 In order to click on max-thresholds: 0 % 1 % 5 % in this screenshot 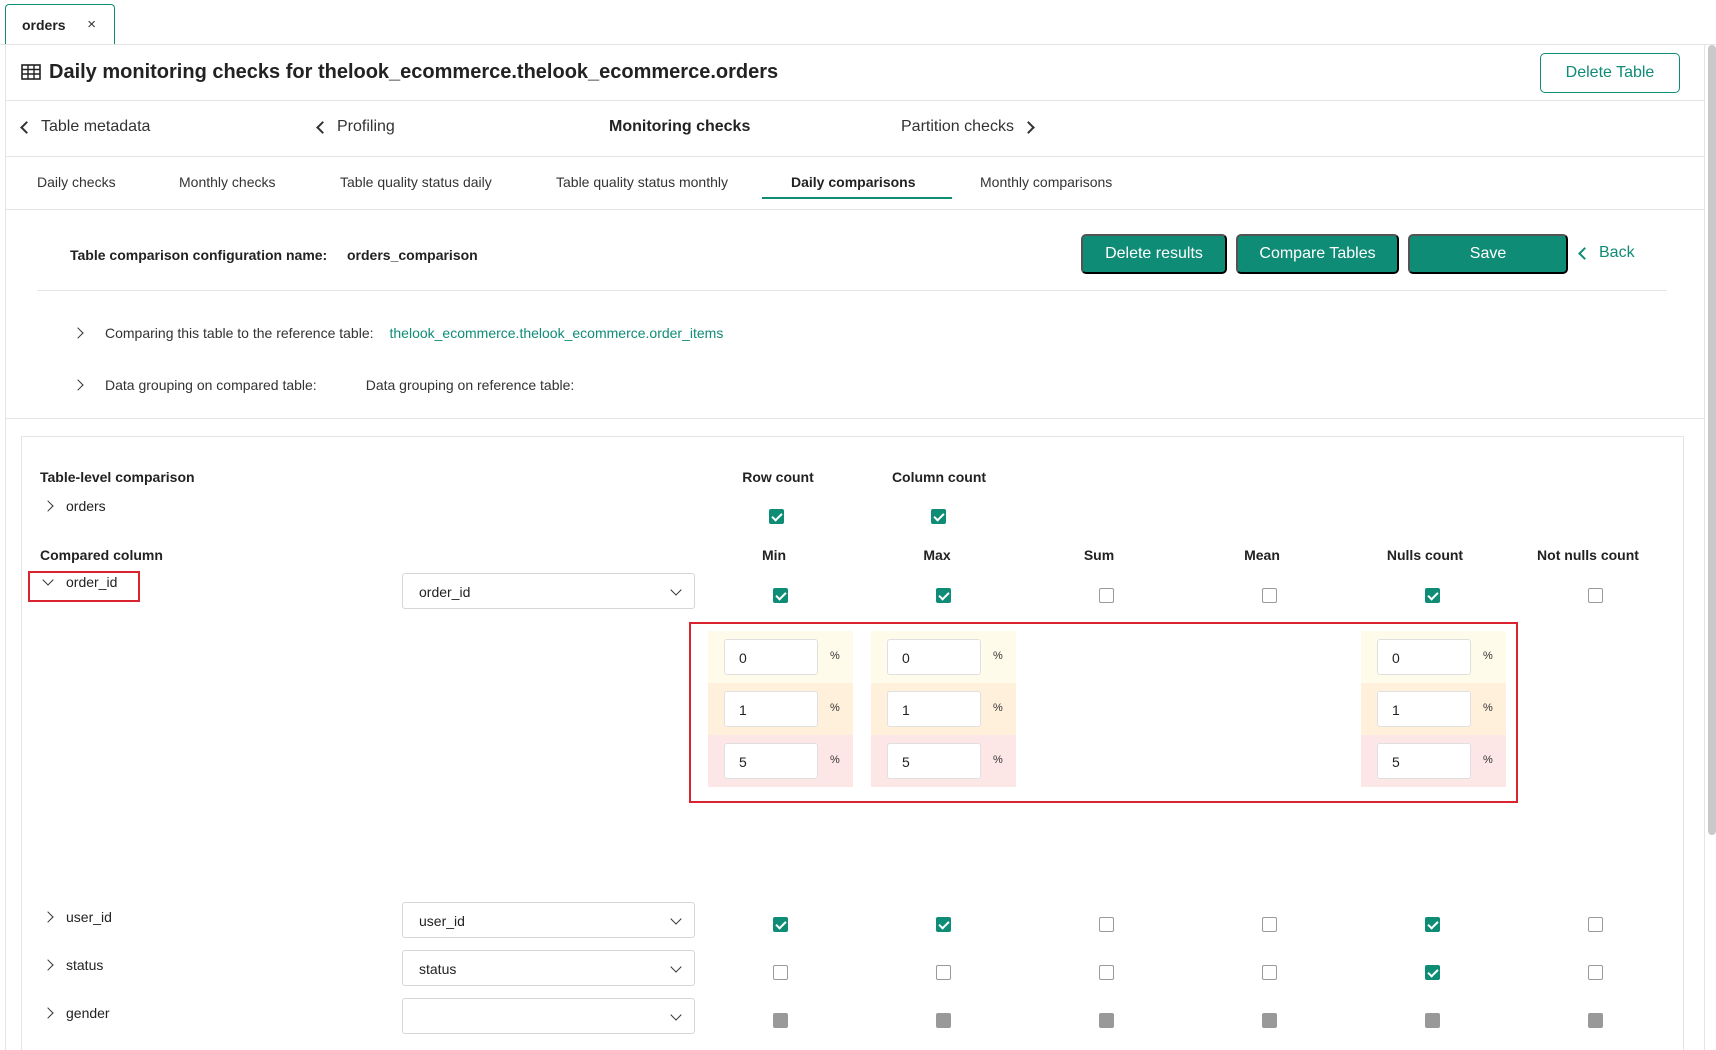, I will do `click(943, 709)`.